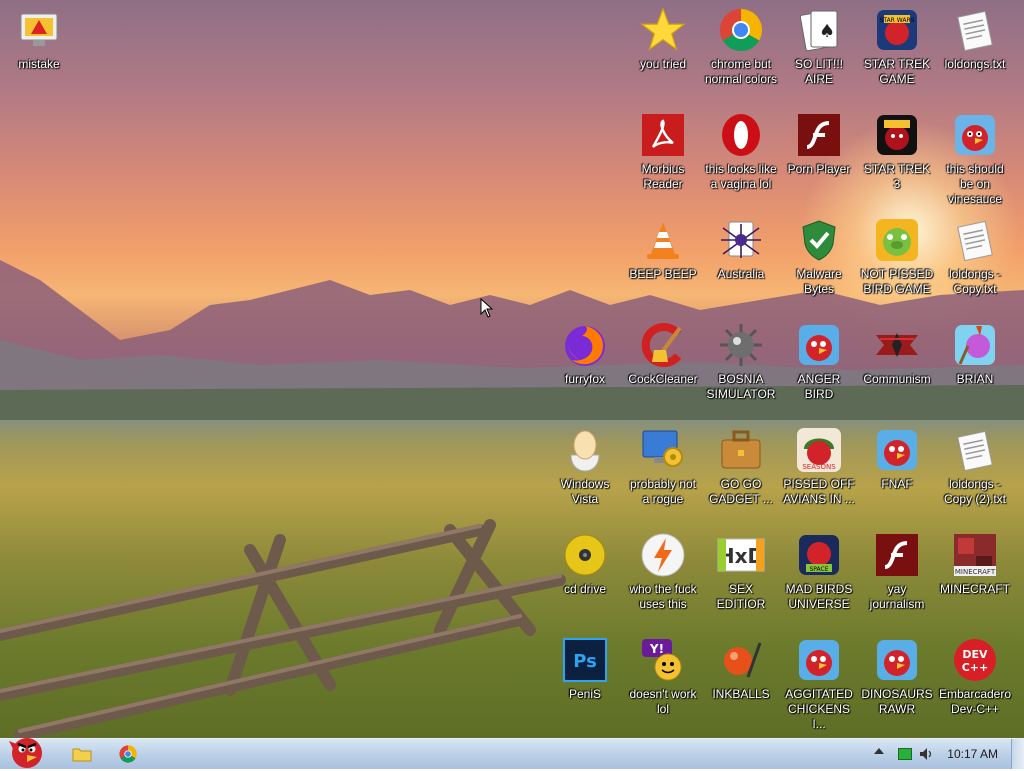 This screenshot has width=1024, height=771. I want to click on desktop-icon-sex-editior: HxD SEX EDITIOR, so click(741, 568).